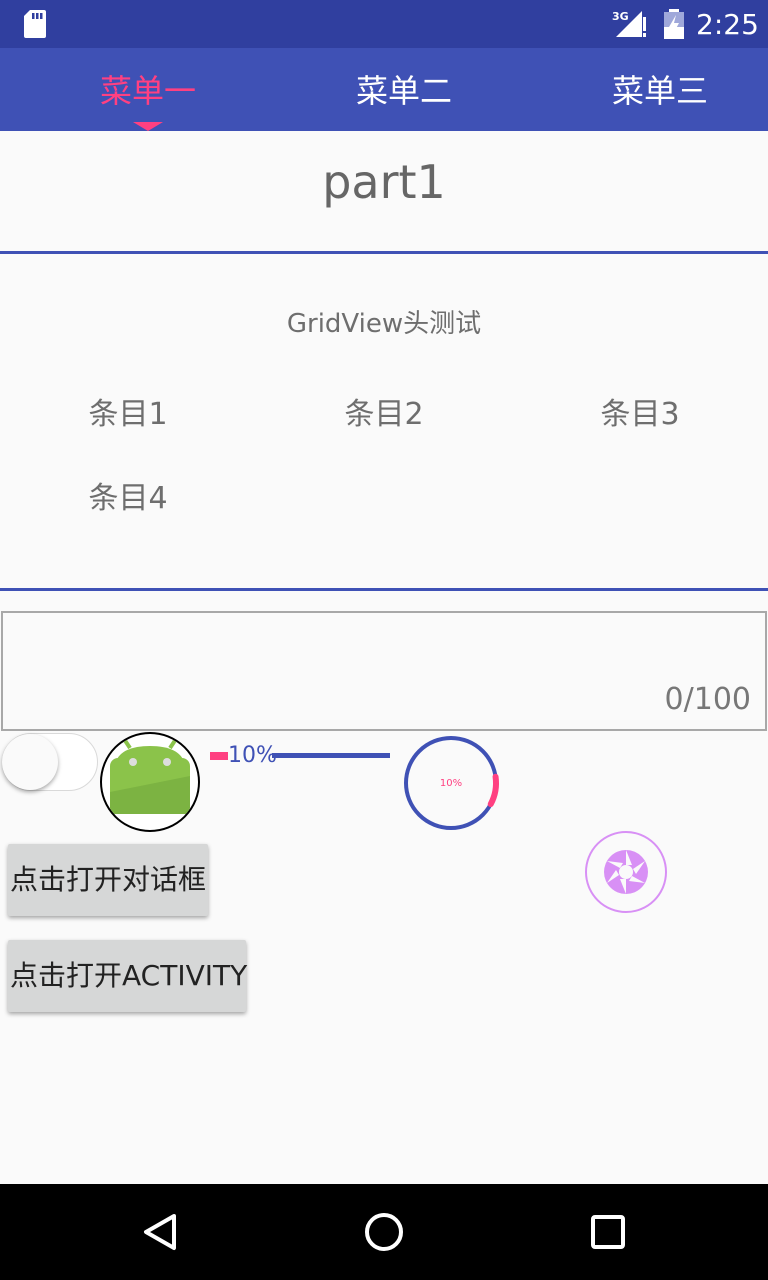 This screenshot has height=1280, width=768. Describe the element at coordinates (707, 699) in the screenshot. I see `character-counter: 0/100` at that location.